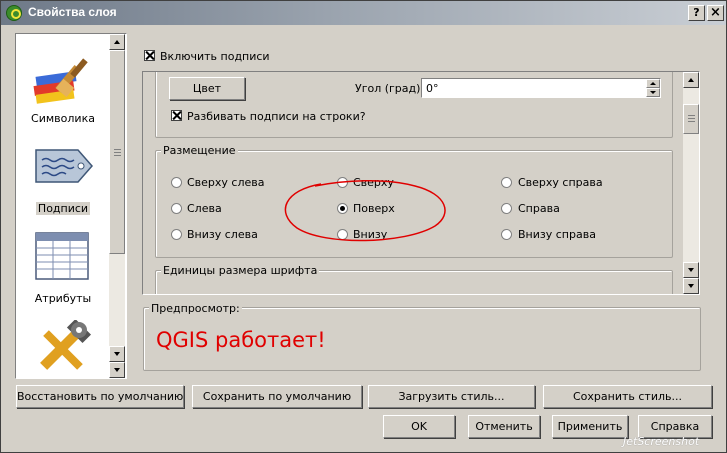 The width and height of the screenshot is (727, 453). I want to click on spin-up-icon, so click(653, 83).